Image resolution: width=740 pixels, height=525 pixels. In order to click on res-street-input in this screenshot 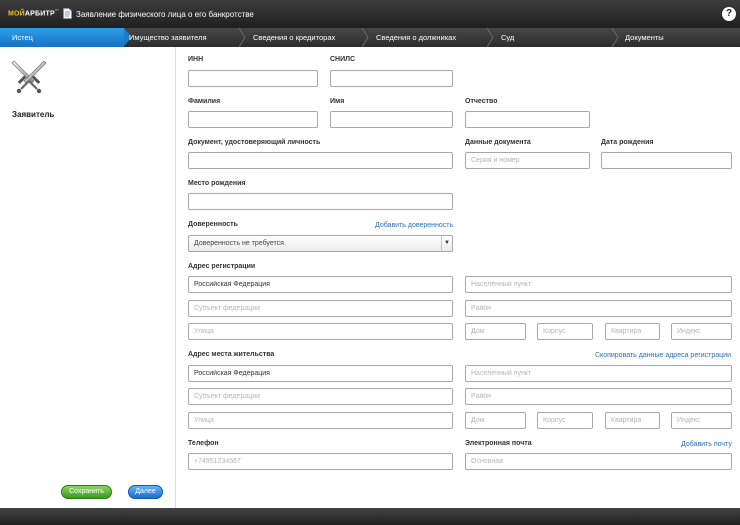, I will do `click(320, 420)`.